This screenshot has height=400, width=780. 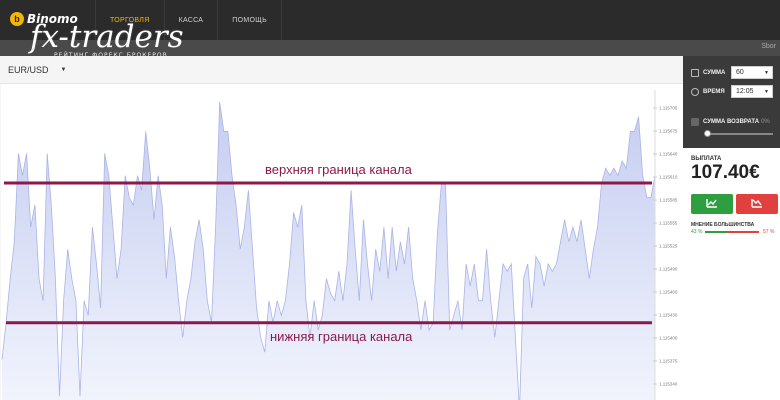 What do you see at coordinates (697, 232) in the screenshot?
I see `majority-up-percent: 43 %` at bounding box center [697, 232].